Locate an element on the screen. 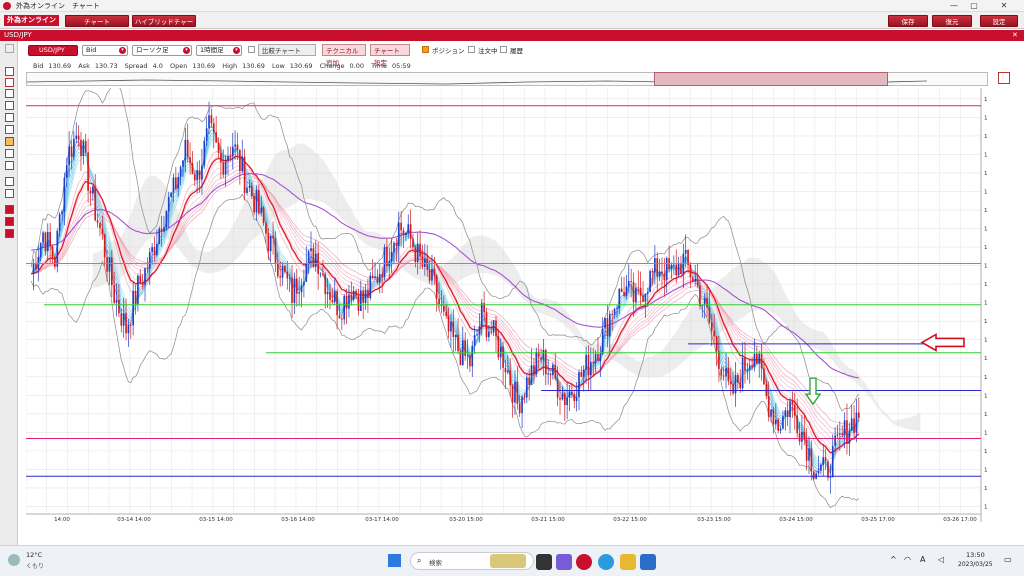 Image resolution: width=1024 pixels, height=576 pixels. add-technical-button: テクニカル追加 is located at coordinates (344, 55).